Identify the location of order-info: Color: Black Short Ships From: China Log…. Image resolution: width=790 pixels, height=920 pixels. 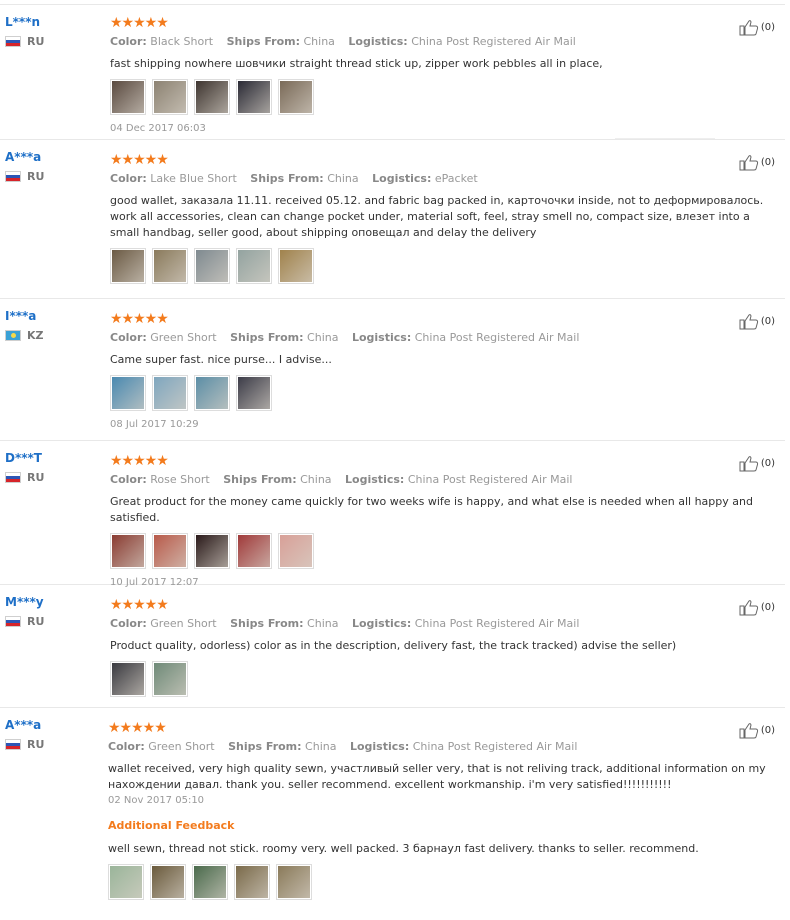
(442, 42).